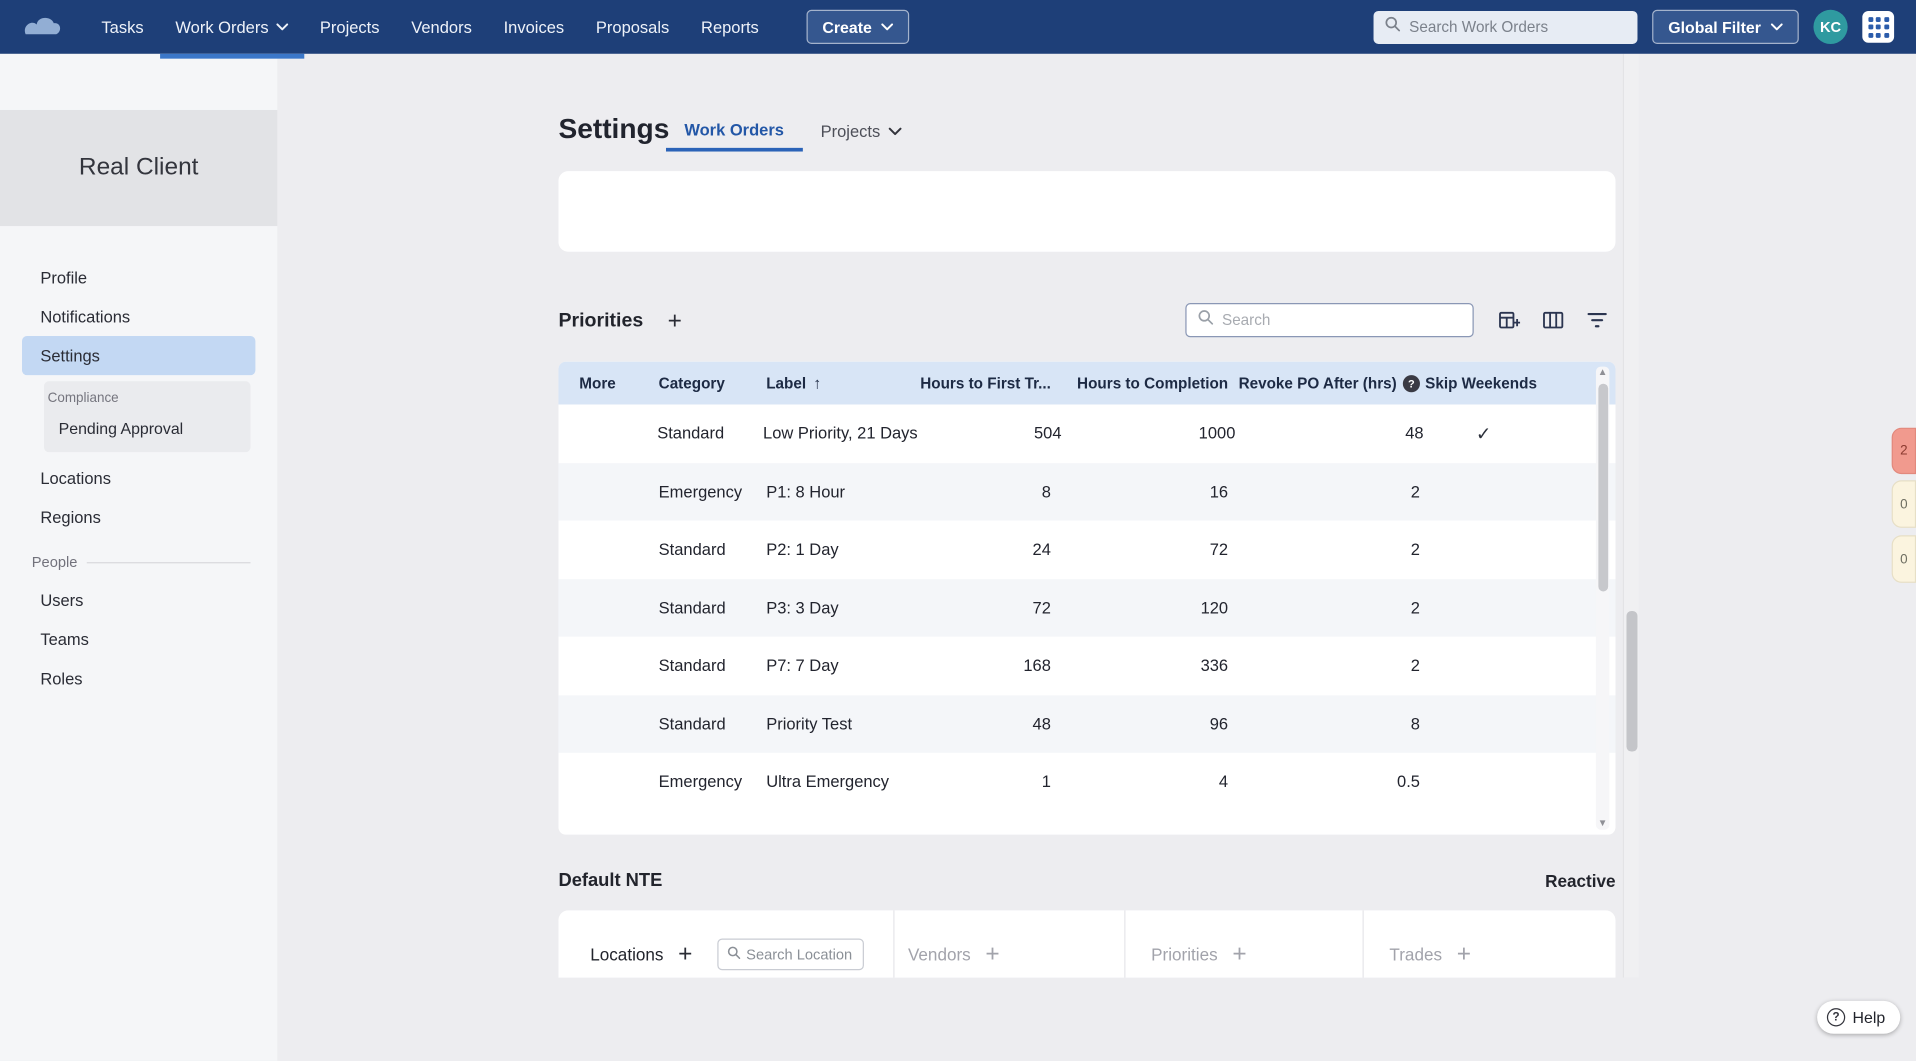 The height and width of the screenshot is (1061, 1916). What do you see at coordinates (349, 27) in the screenshot?
I see `nav-item-projects: Projects` at bounding box center [349, 27].